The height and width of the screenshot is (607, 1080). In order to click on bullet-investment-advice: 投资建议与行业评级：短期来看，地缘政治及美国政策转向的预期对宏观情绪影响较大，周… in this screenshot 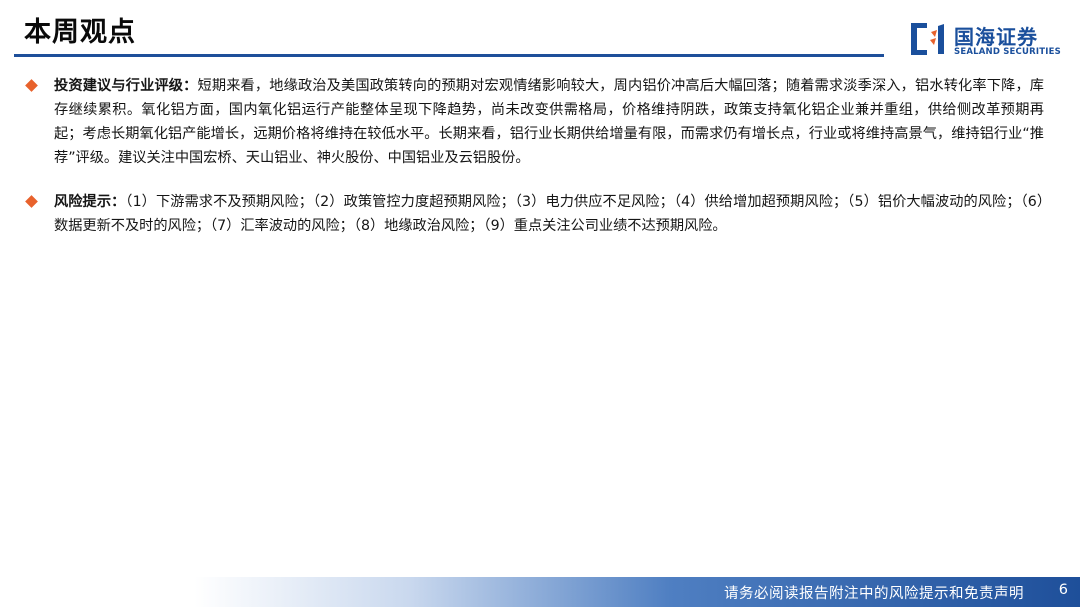, I will do `click(534, 122)`.